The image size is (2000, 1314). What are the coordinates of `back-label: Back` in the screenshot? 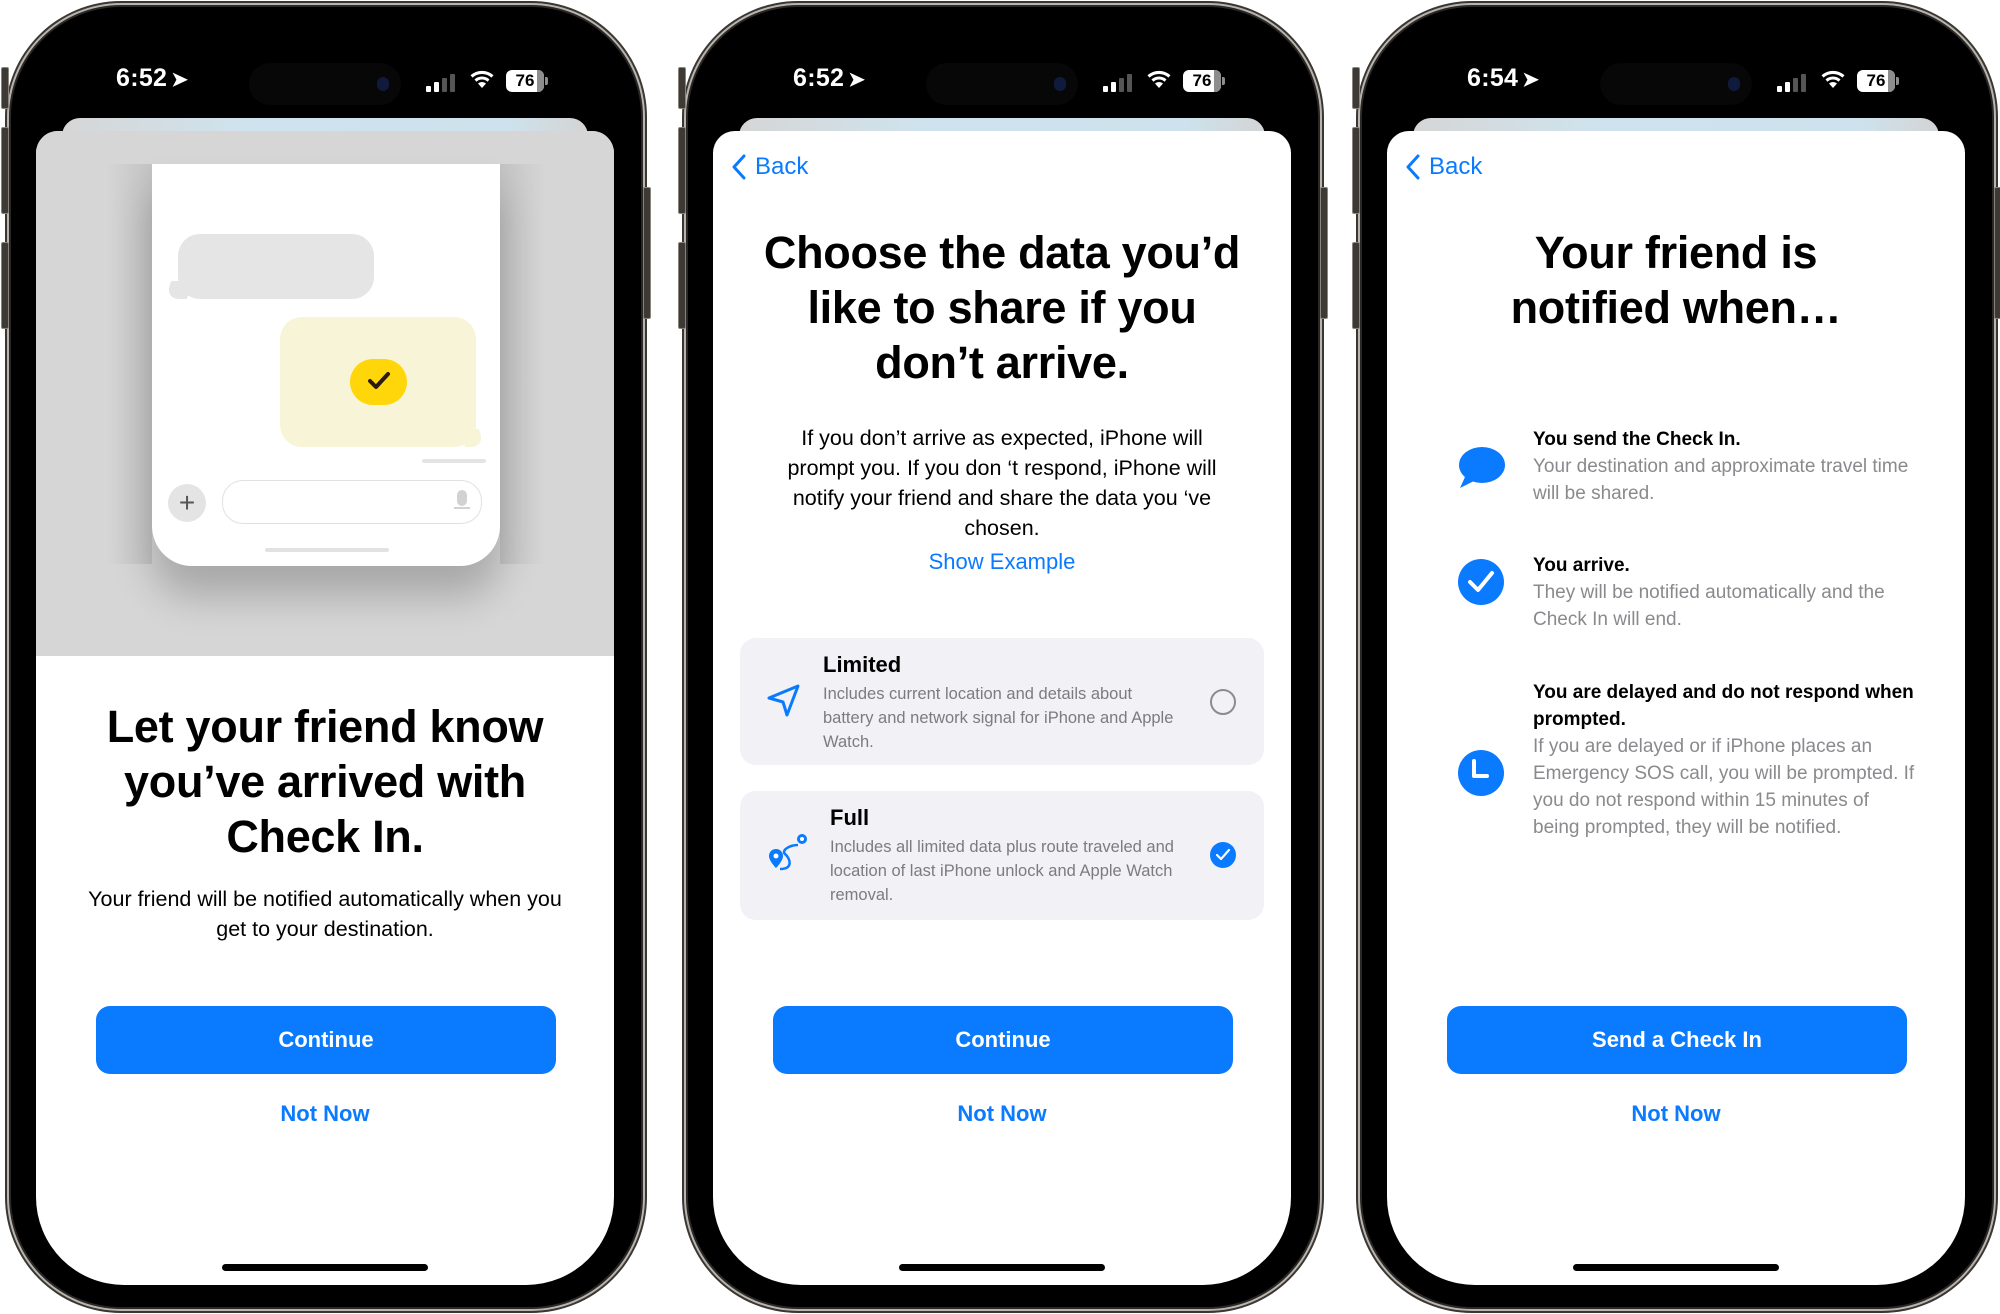 It's located at (1456, 166).